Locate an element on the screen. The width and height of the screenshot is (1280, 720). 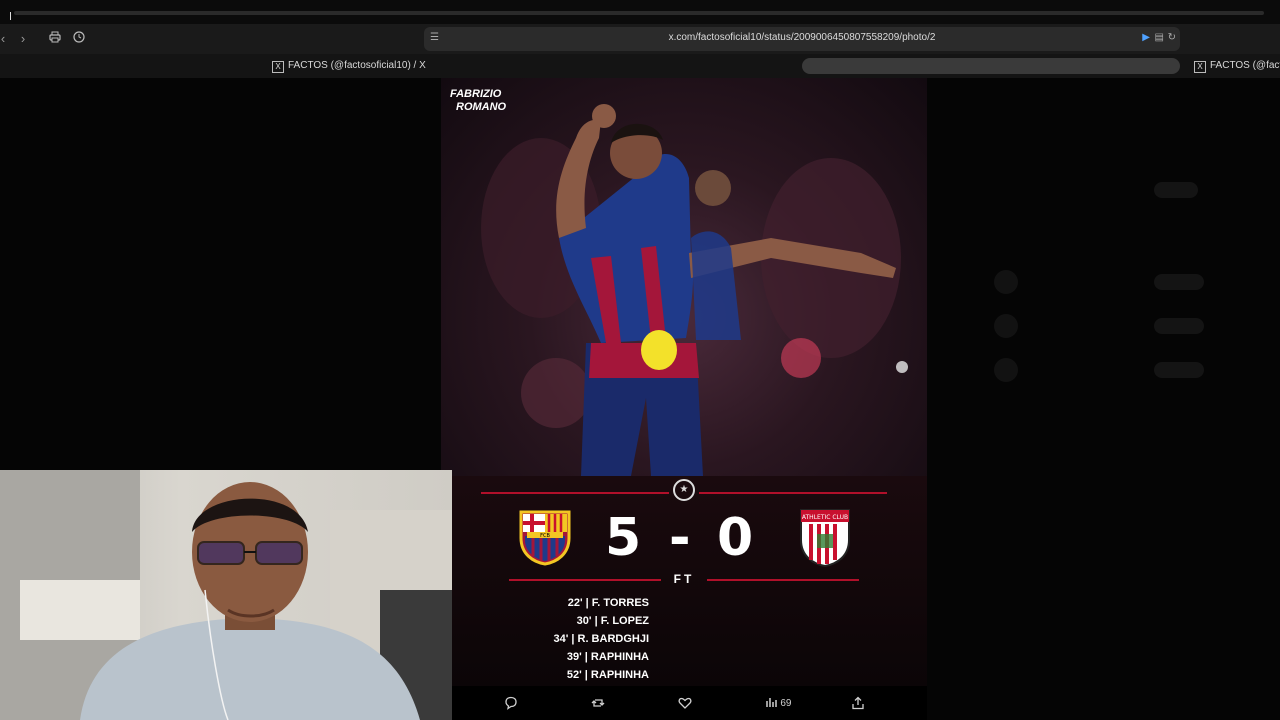
fabrizio-romano-watermark: FABRIZIO ROMANO is located at coordinates (478, 101).